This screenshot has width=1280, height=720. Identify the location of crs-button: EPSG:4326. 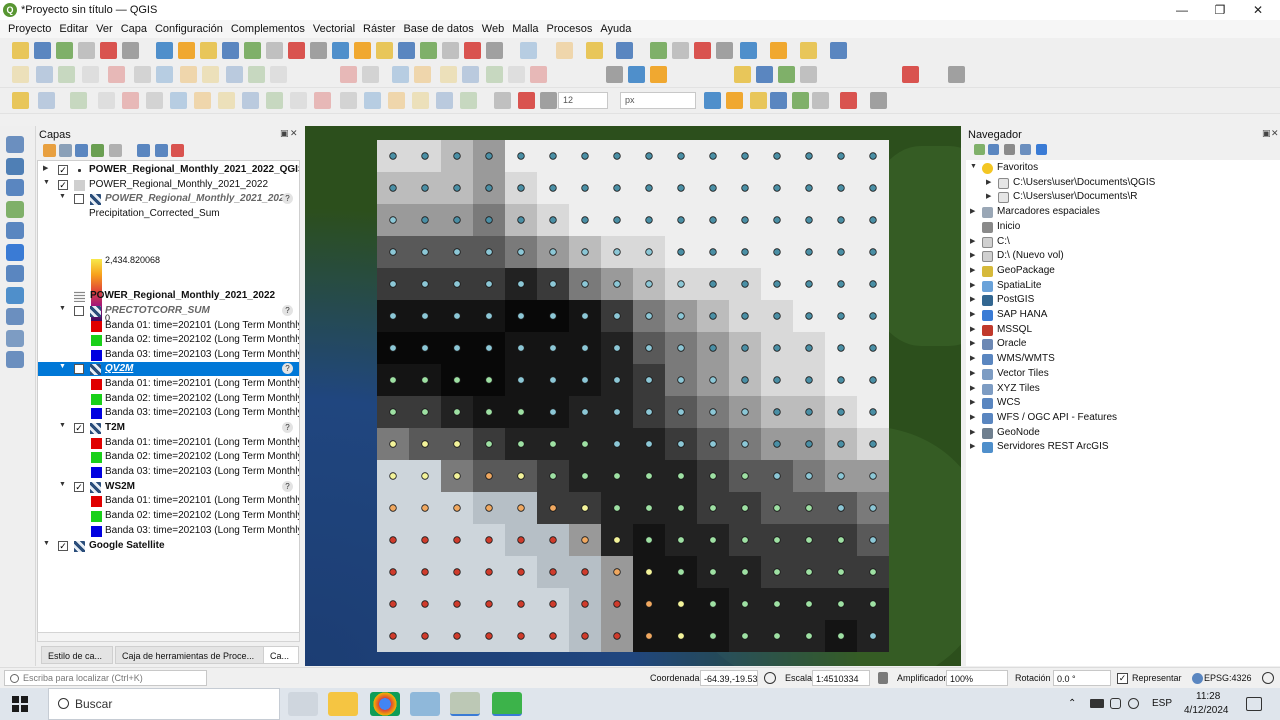
(1228, 678).